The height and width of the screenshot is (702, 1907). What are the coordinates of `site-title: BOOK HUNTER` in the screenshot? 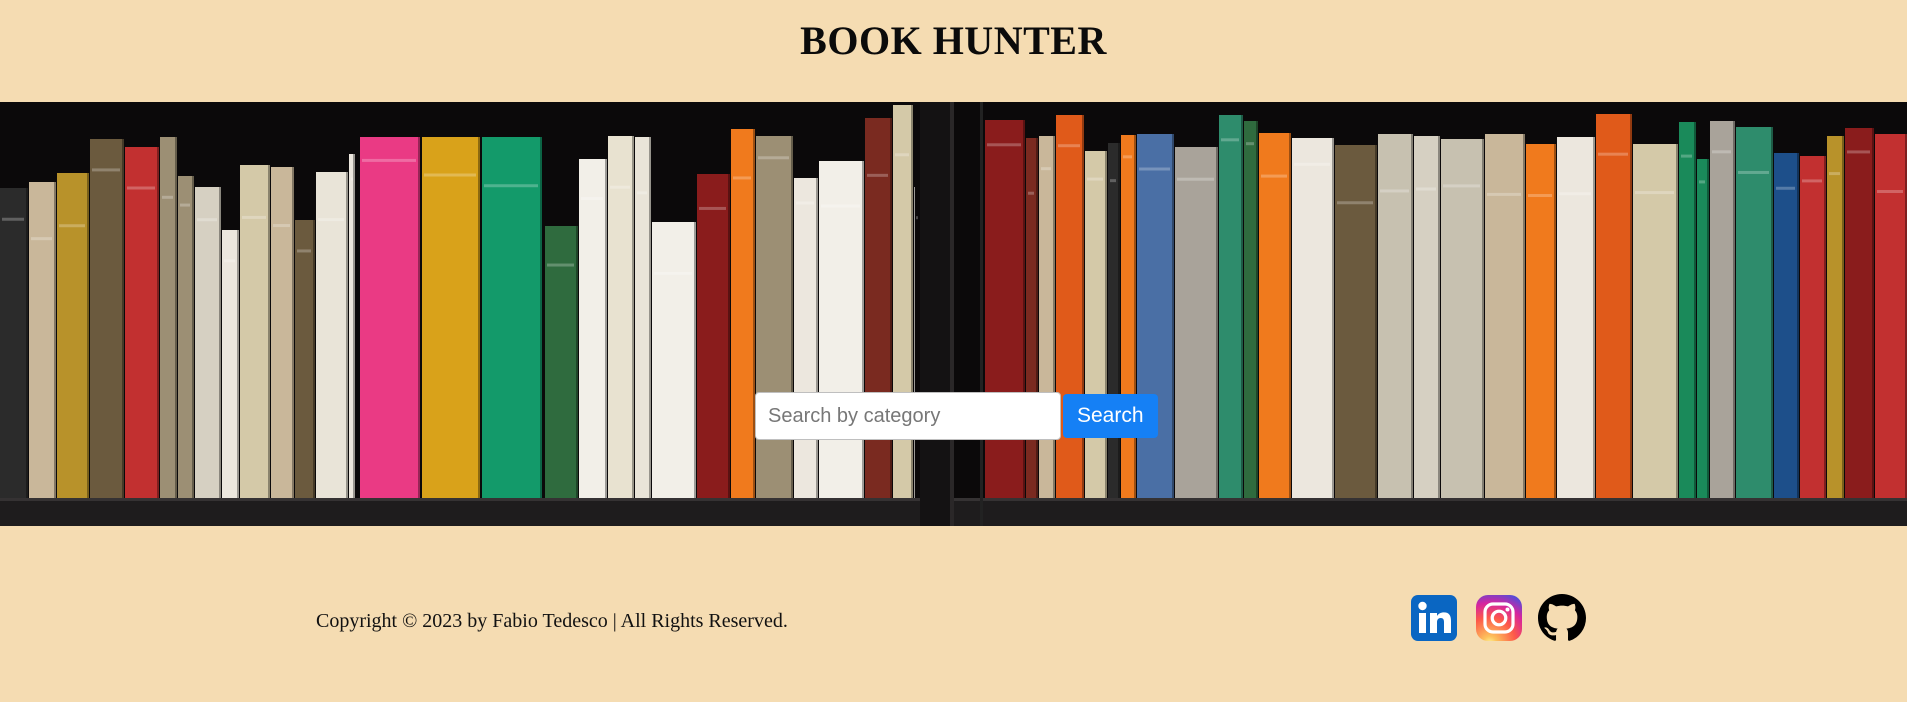 It's located at (953, 40).